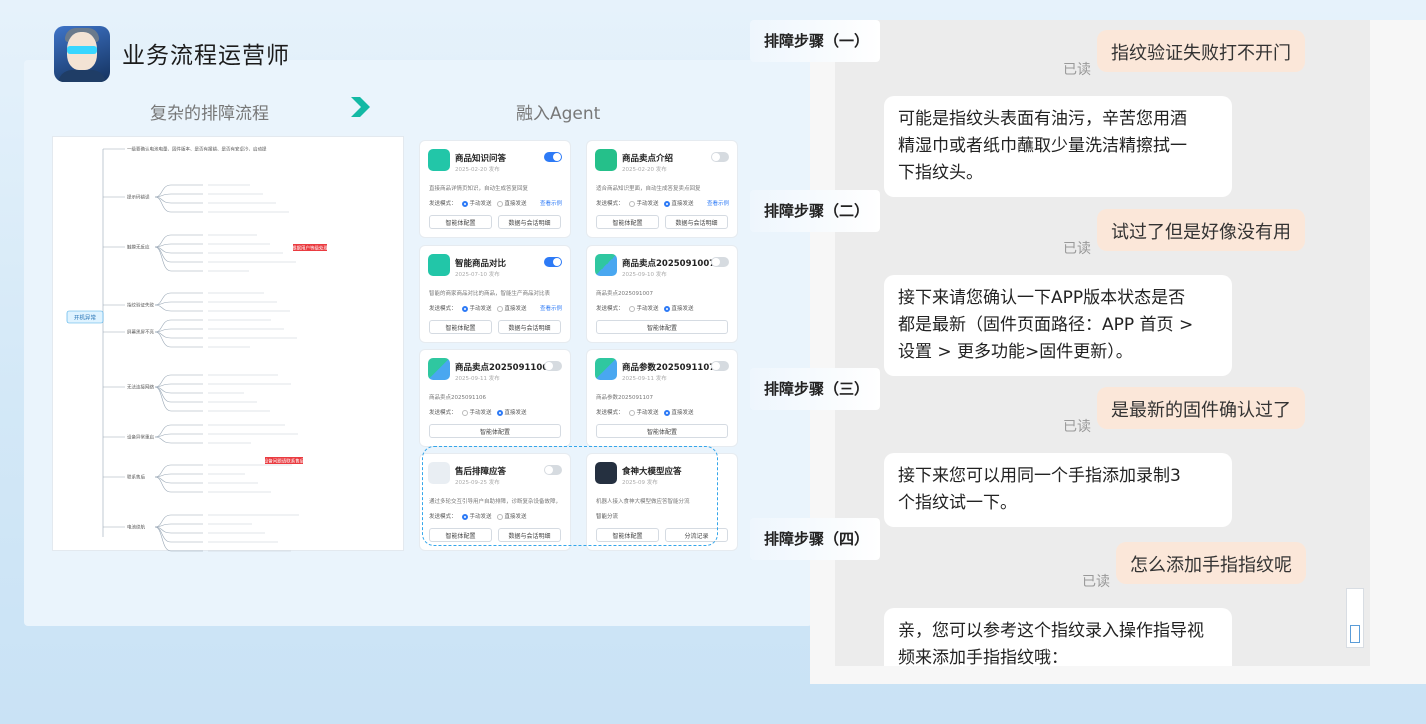 Image resolution: width=1426 pixels, height=724 pixels. I want to click on arrow-right-icon, so click(360, 107).